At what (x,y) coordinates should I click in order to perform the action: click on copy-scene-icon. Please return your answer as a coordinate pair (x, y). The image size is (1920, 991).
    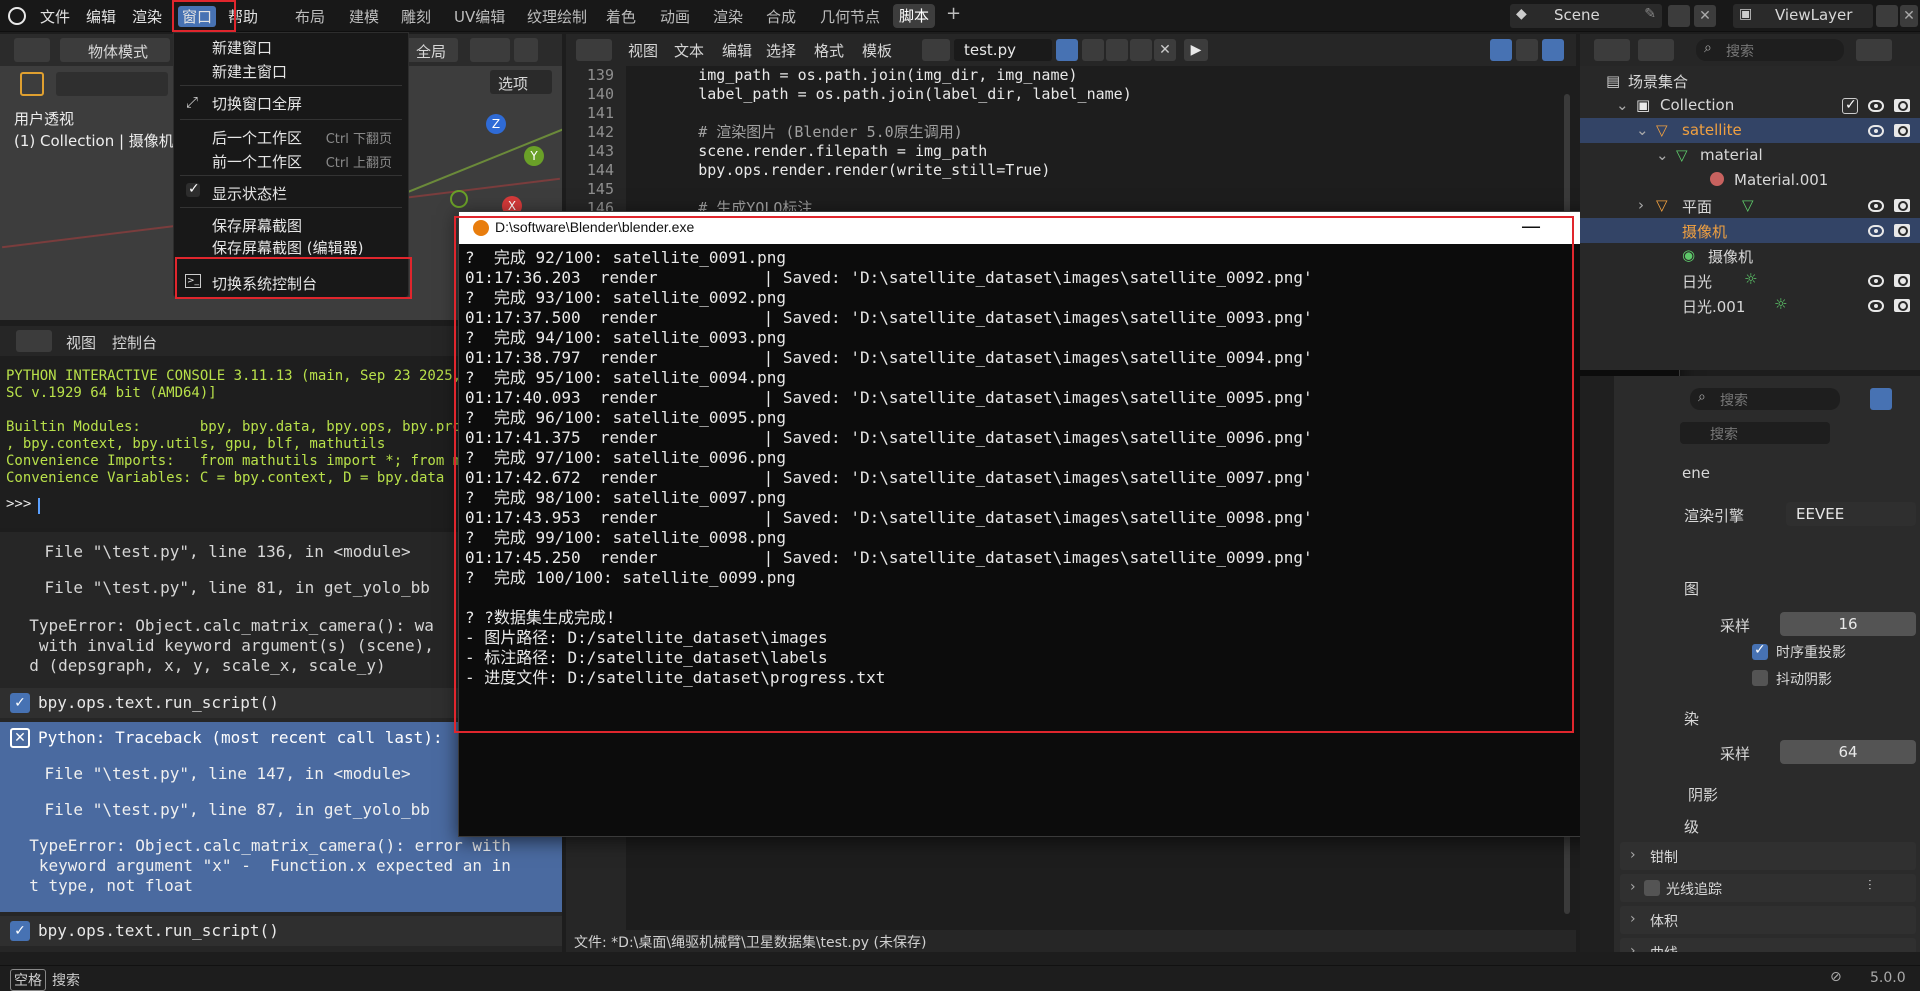
    Looking at the image, I should click on (1679, 16).